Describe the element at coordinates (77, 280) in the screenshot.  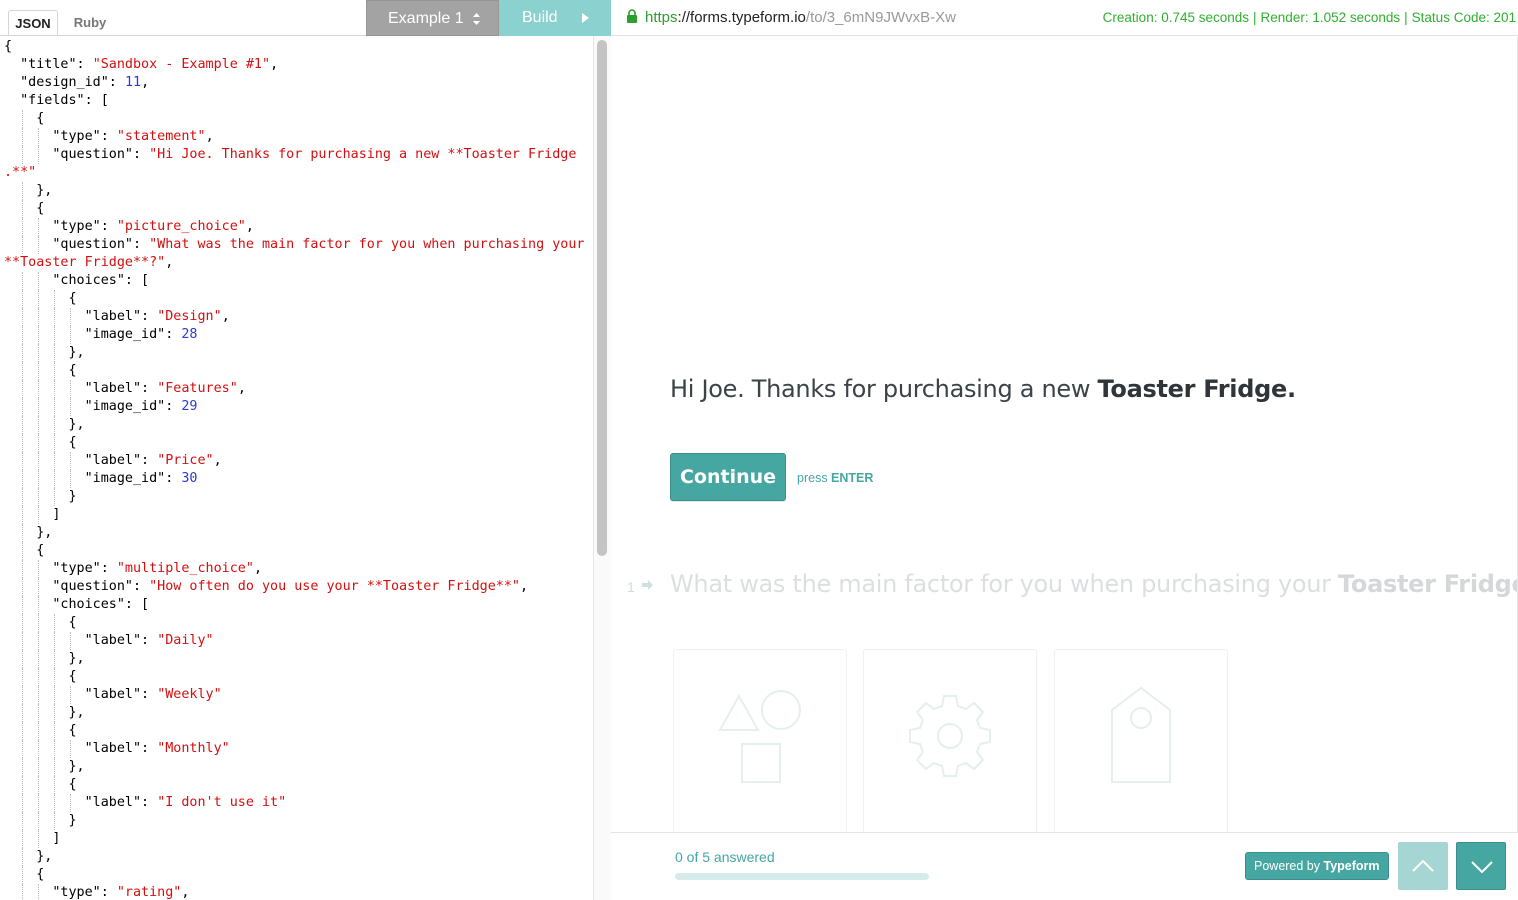
I see `code-text: "choices": [` at that location.